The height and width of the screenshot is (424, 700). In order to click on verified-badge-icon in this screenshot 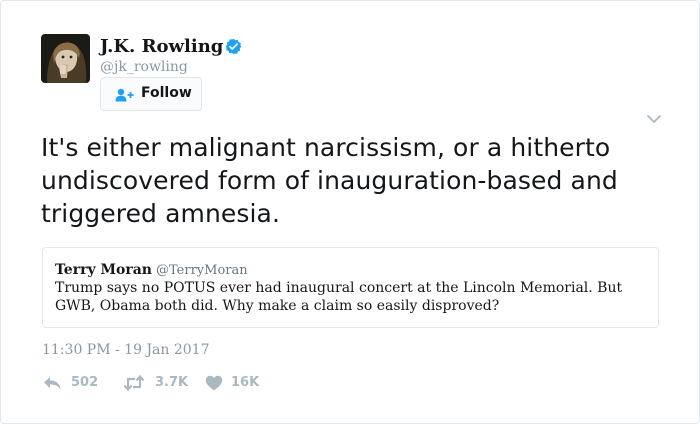, I will do `click(233, 46)`.